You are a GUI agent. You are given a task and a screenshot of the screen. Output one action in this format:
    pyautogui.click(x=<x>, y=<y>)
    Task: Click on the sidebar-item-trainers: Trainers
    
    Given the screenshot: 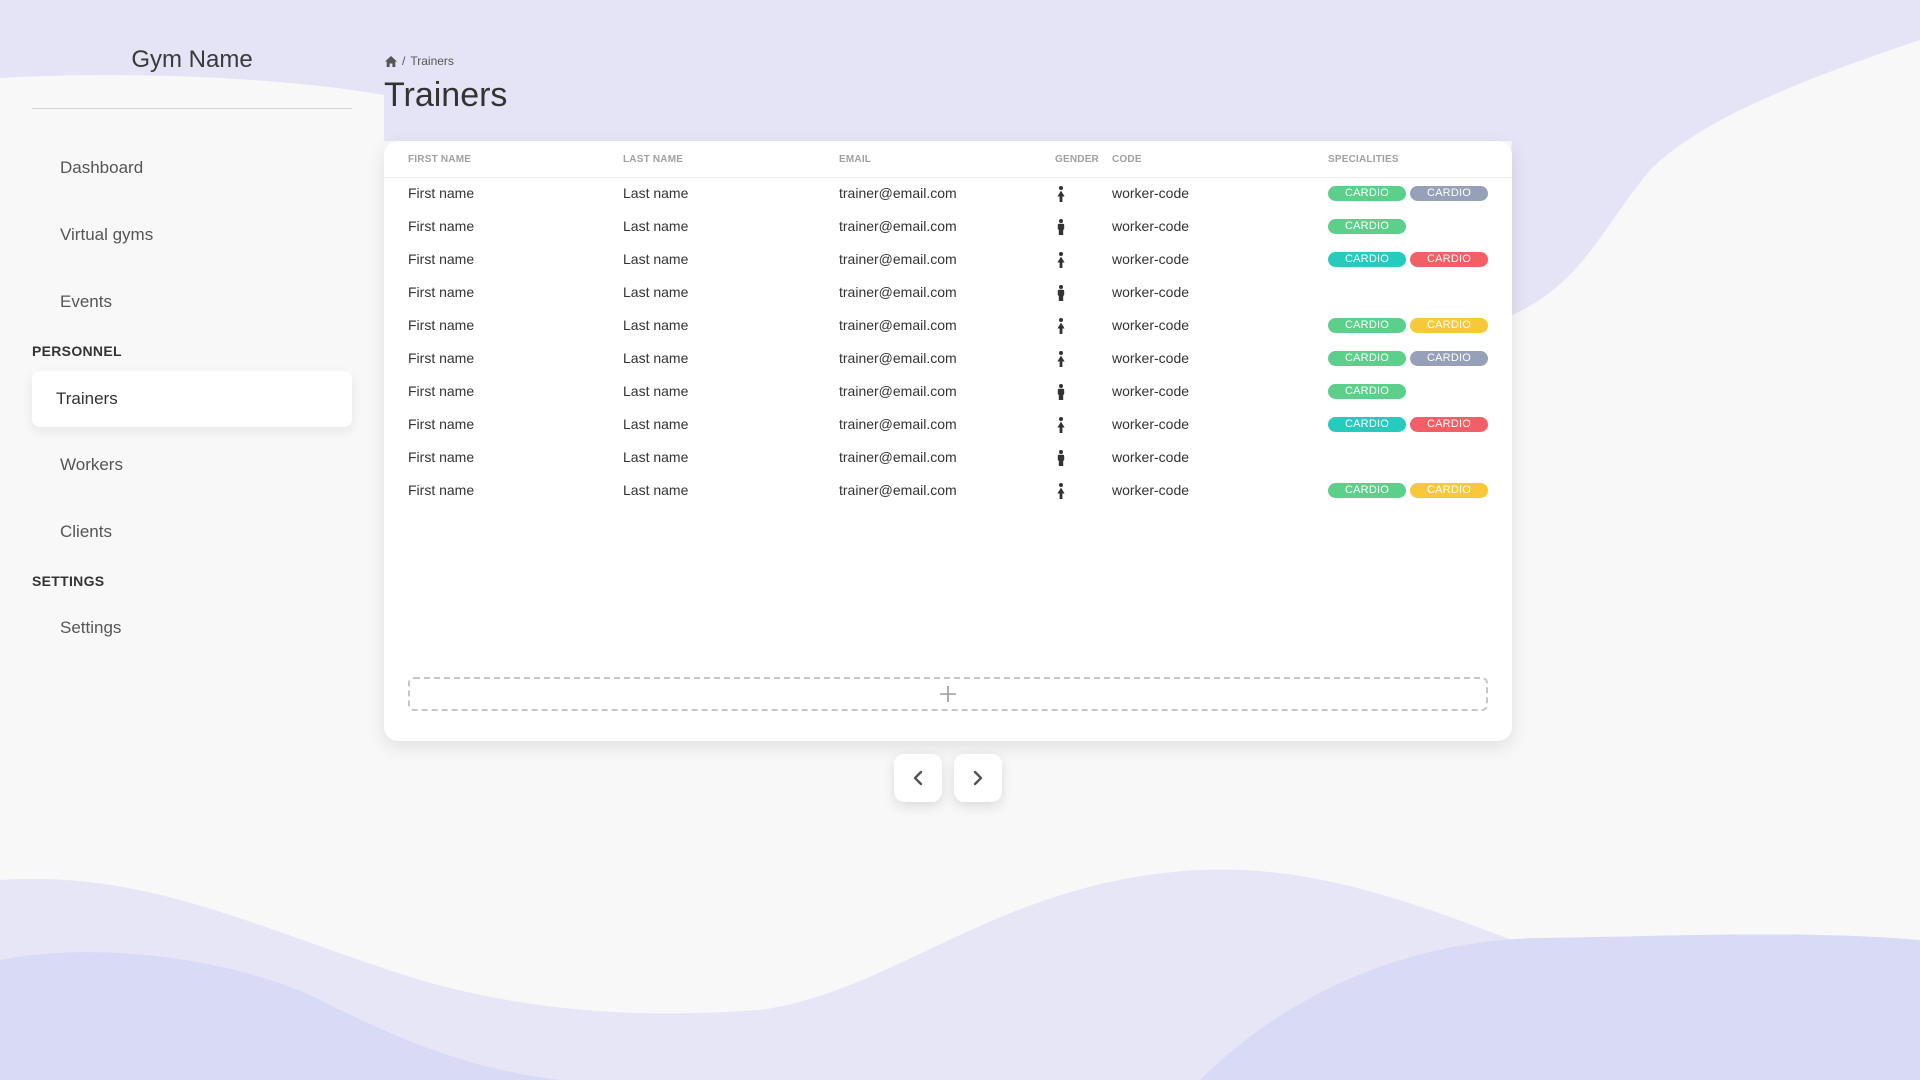 What is the action you would take?
    pyautogui.click(x=192, y=399)
    